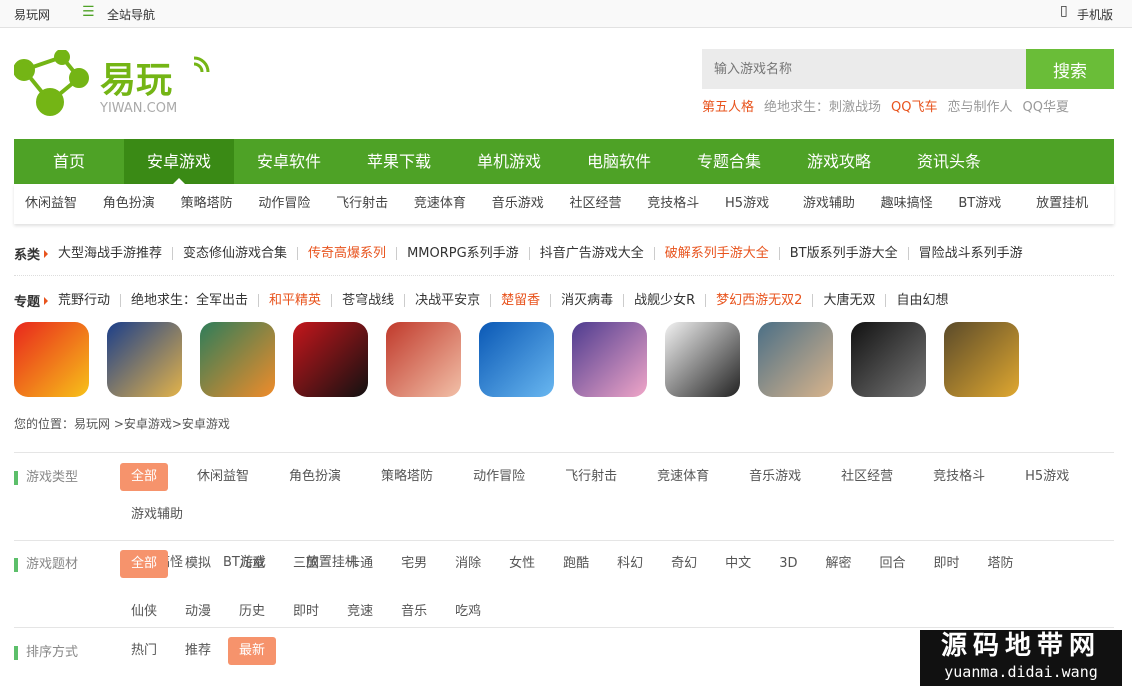 The height and width of the screenshot is (694, 1132). Describe the element at coordinates (179, 161) in the screenshot. I see `nav-item: 安卓游戏` at that location.